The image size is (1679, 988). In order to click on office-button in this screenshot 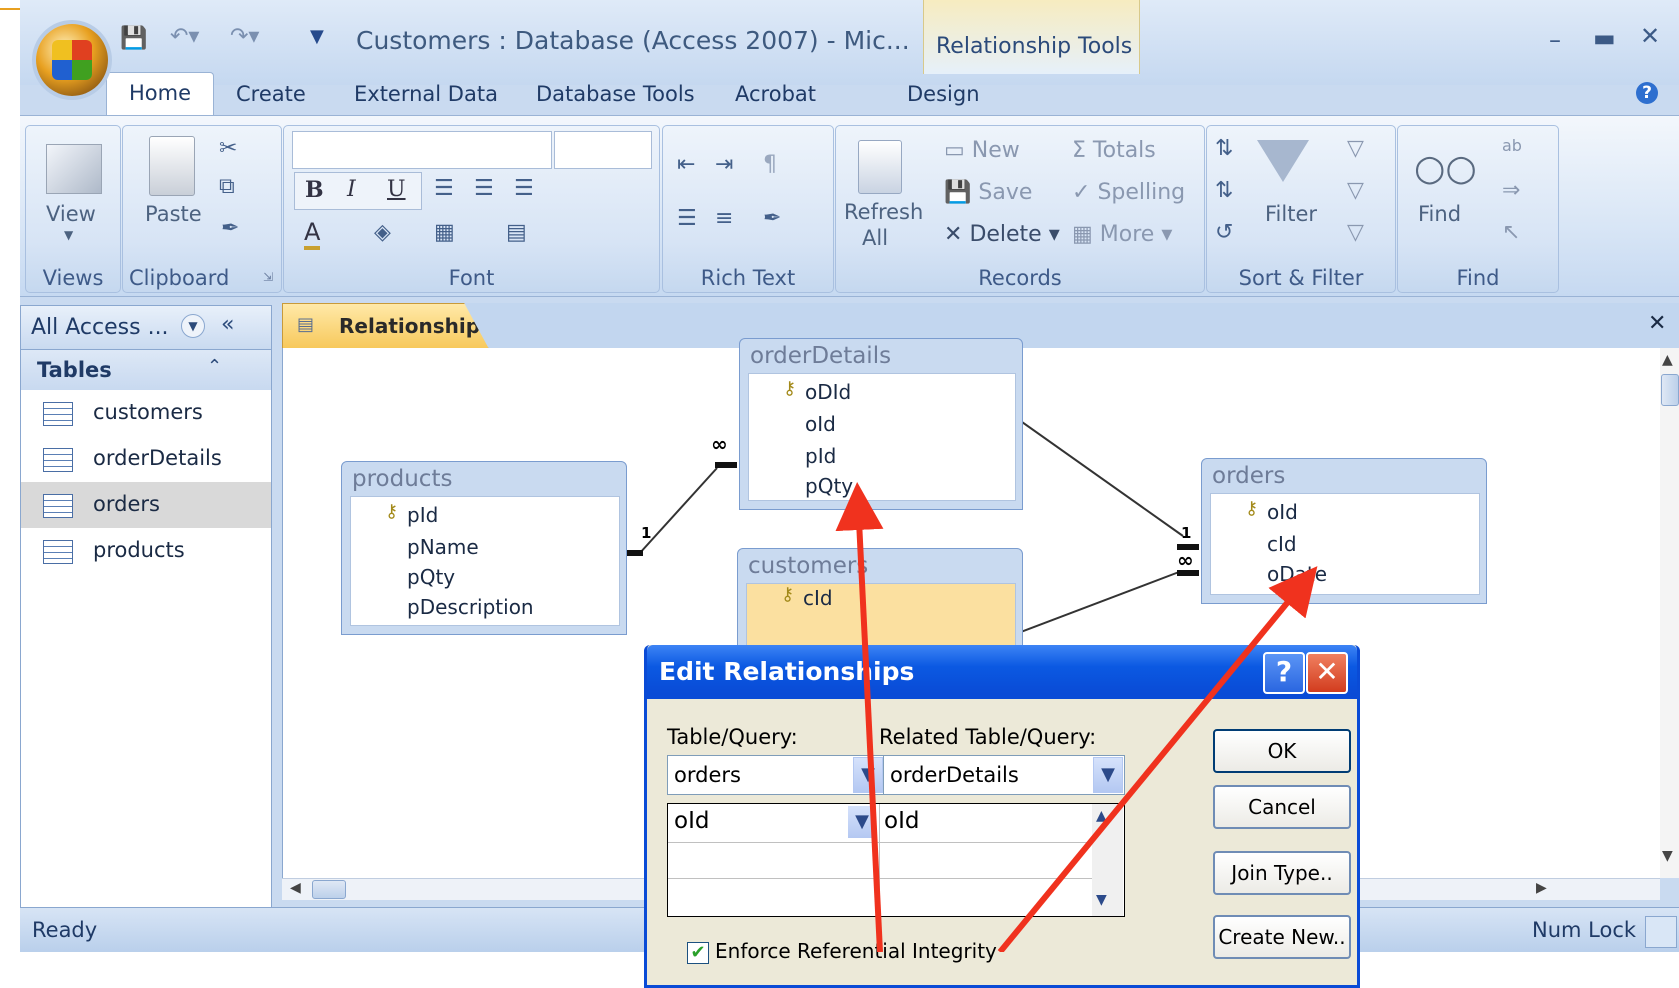, I will do `click(72, 60)`.